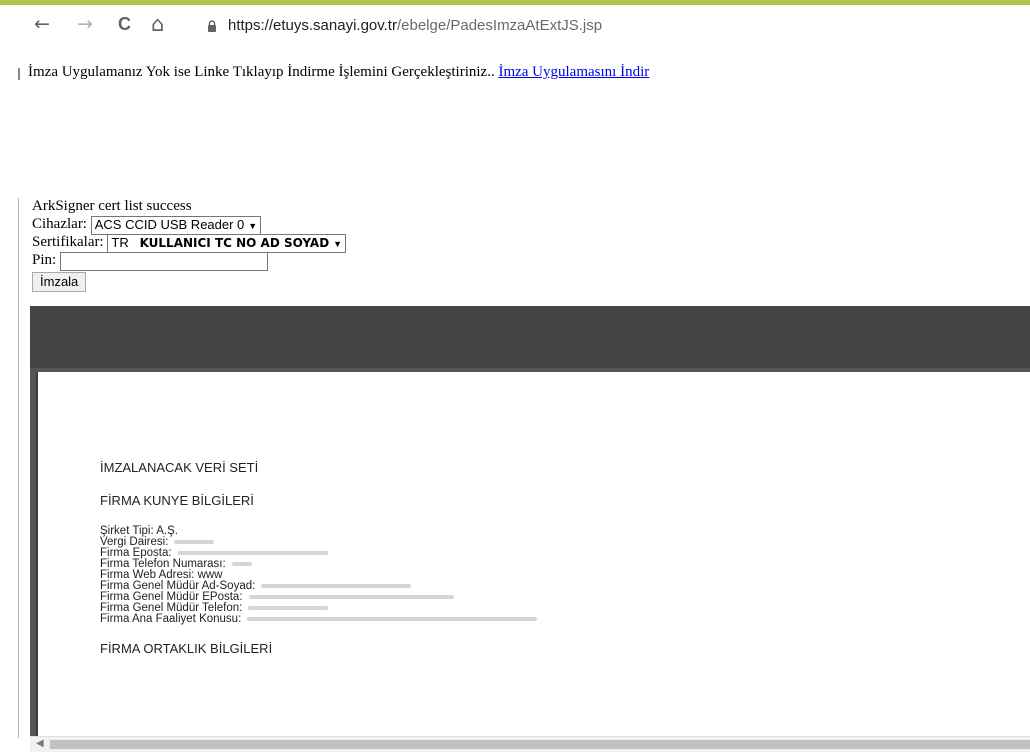 This screenshot has height=752, width=1030. I want to click on back-icon: ←, so click(42, 24).